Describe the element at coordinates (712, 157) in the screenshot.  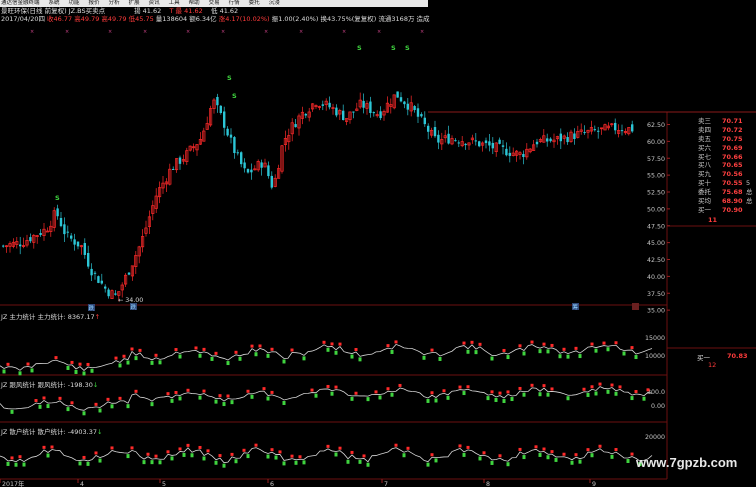
I see `order-book-row: 买七 70.66` at that location.